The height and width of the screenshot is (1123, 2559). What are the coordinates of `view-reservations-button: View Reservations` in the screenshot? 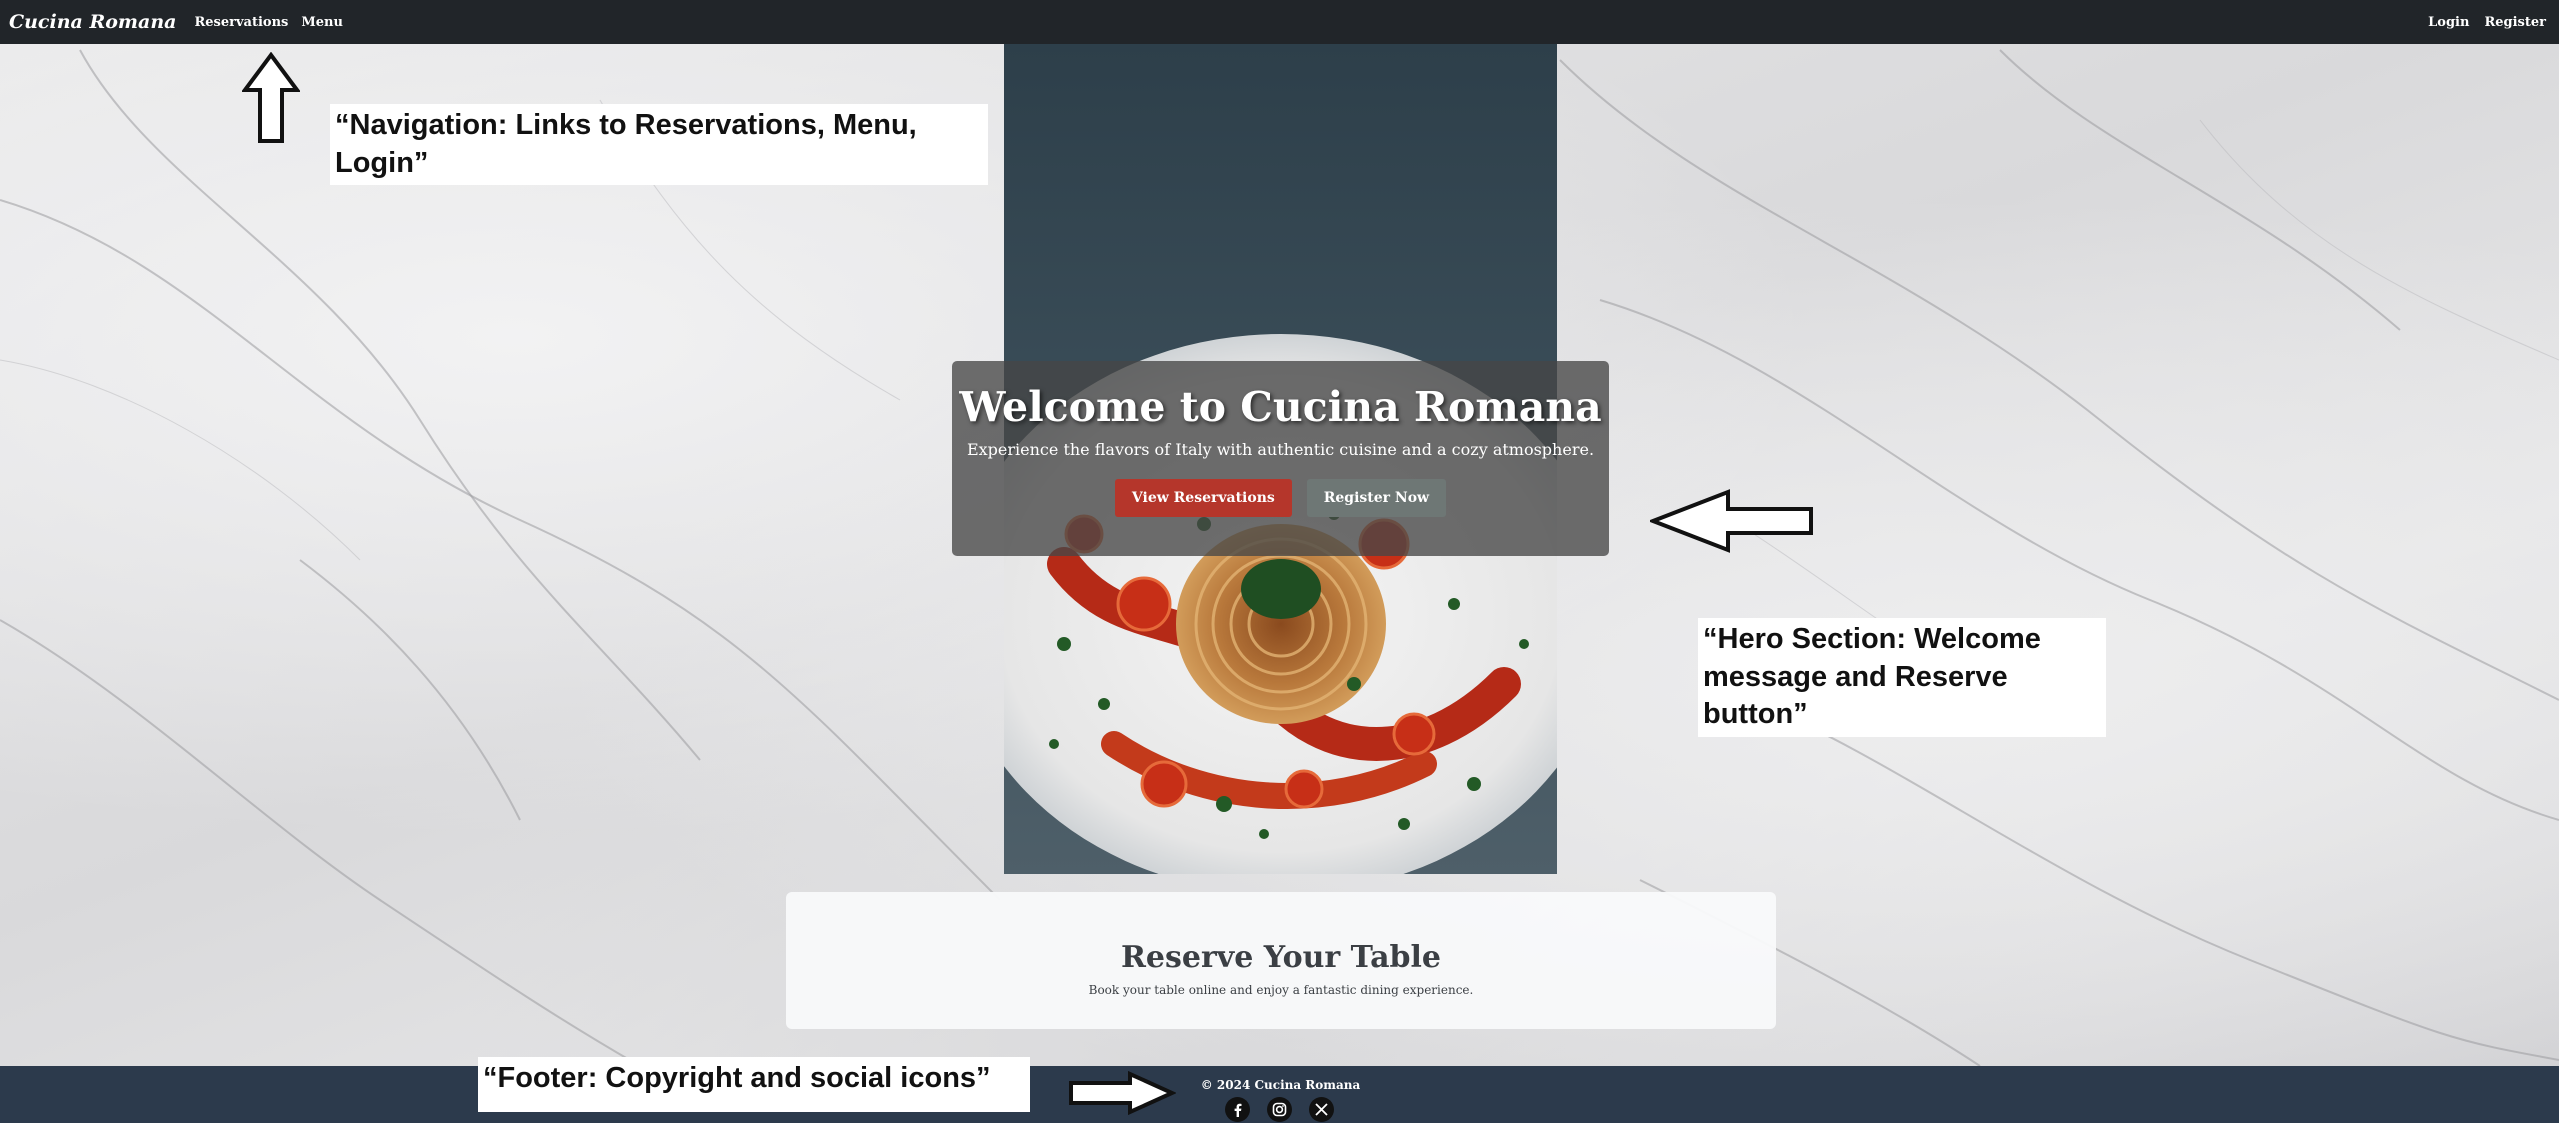 It's located at (1203, 498).